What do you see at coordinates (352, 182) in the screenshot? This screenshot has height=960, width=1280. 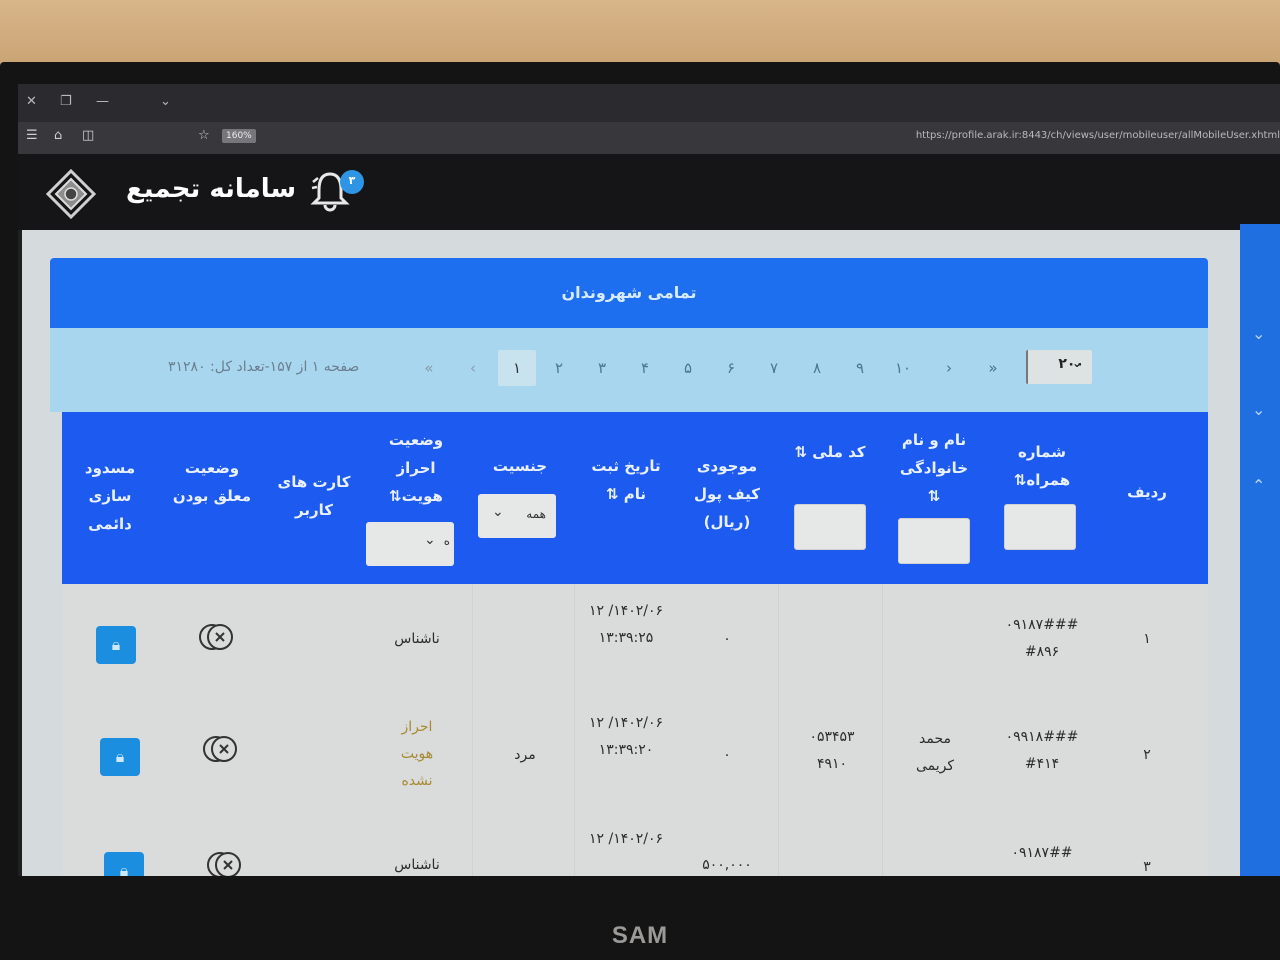 I see `notification-count-badge: ۳` at bounding box center [352, 182].